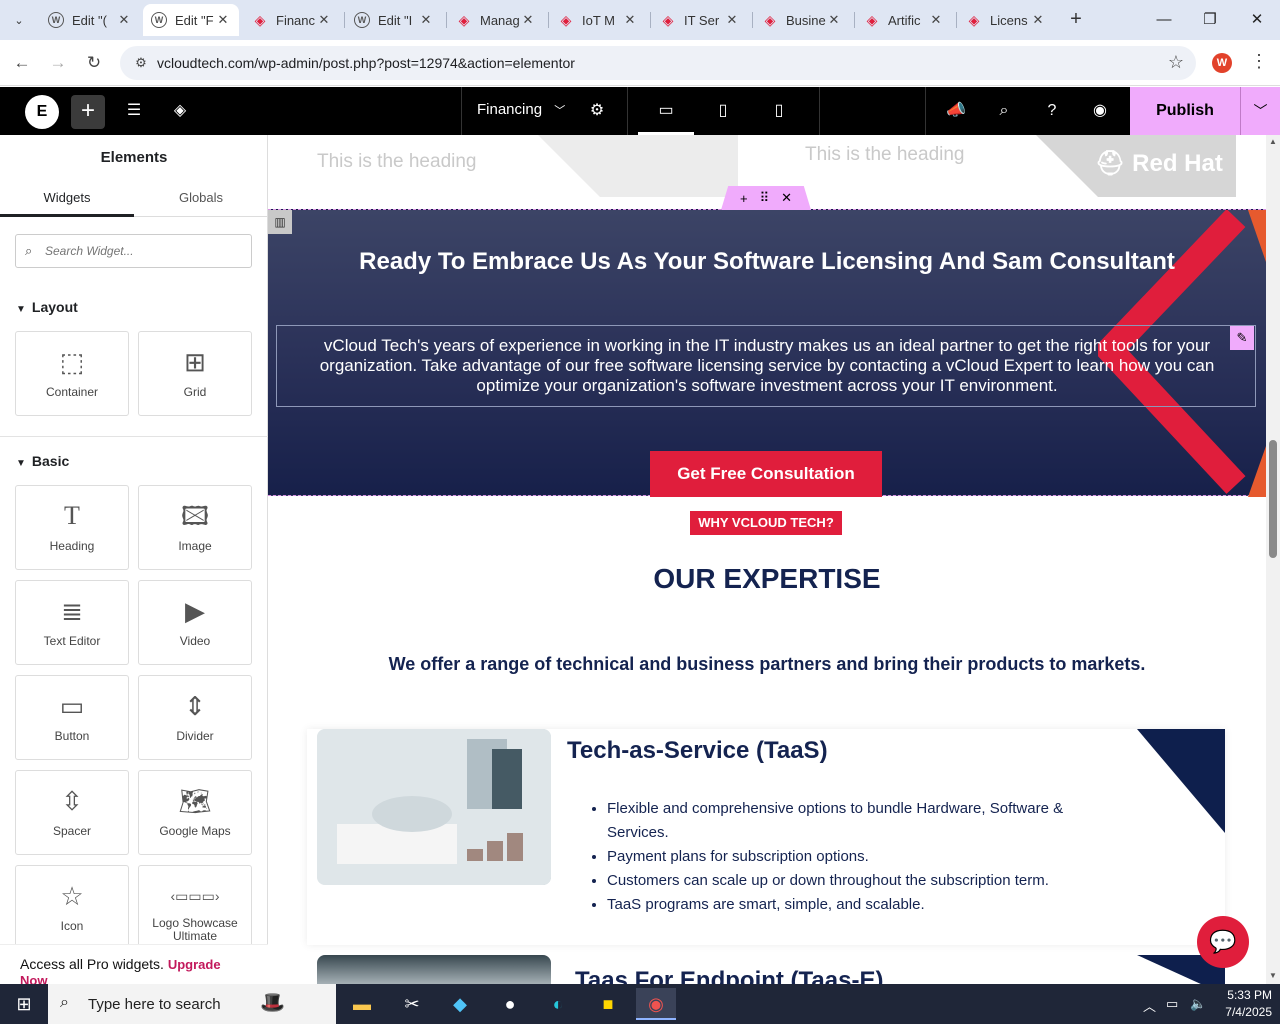  What do you see at coordinates (786, 198) in the screenshot?
I see `delete-section-x-icon: ✕` at bounding box center [786, 198].